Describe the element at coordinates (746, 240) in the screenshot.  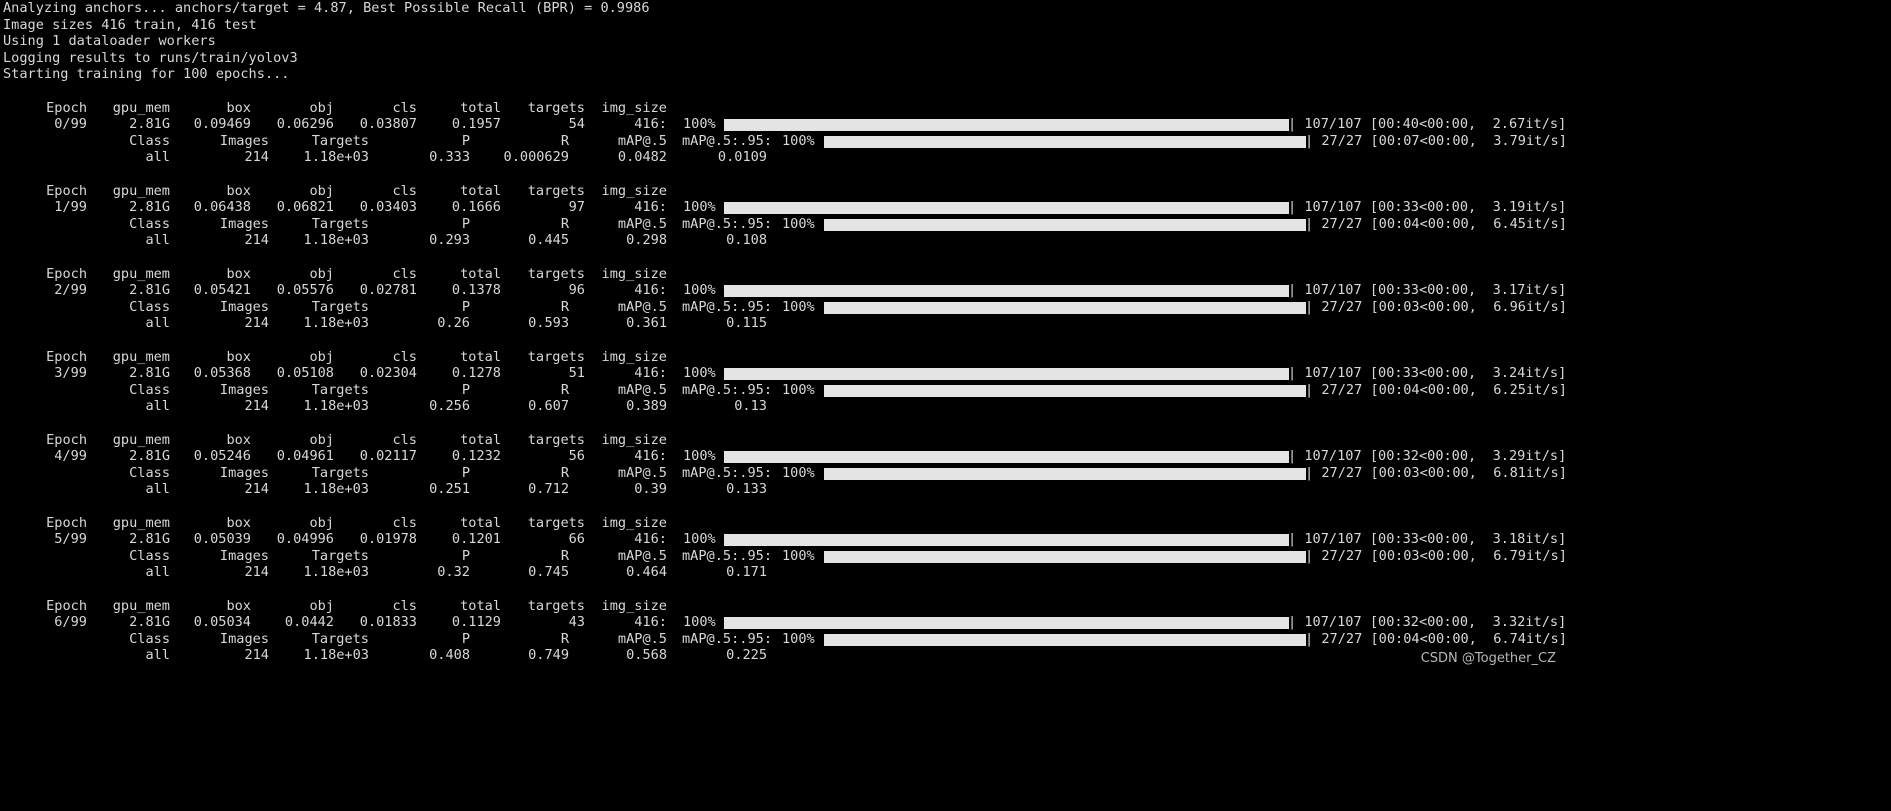
I see `val-cell: 0.108` at that location.